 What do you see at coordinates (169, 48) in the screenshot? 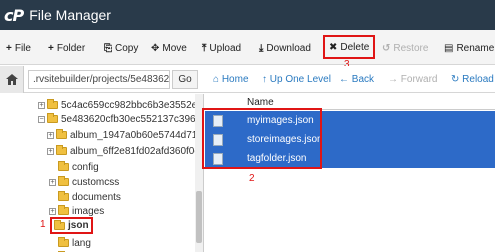
I see `move-button: ✥ Move` at bounding box center [169, 48].